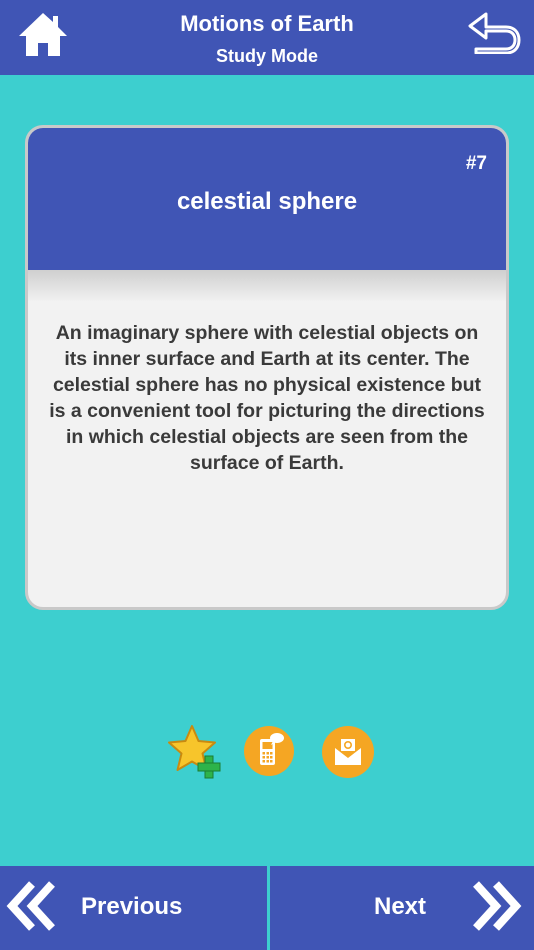 The height and width of the screenshot is (950, 534). I want to click on email-icon, so click(348, 752).